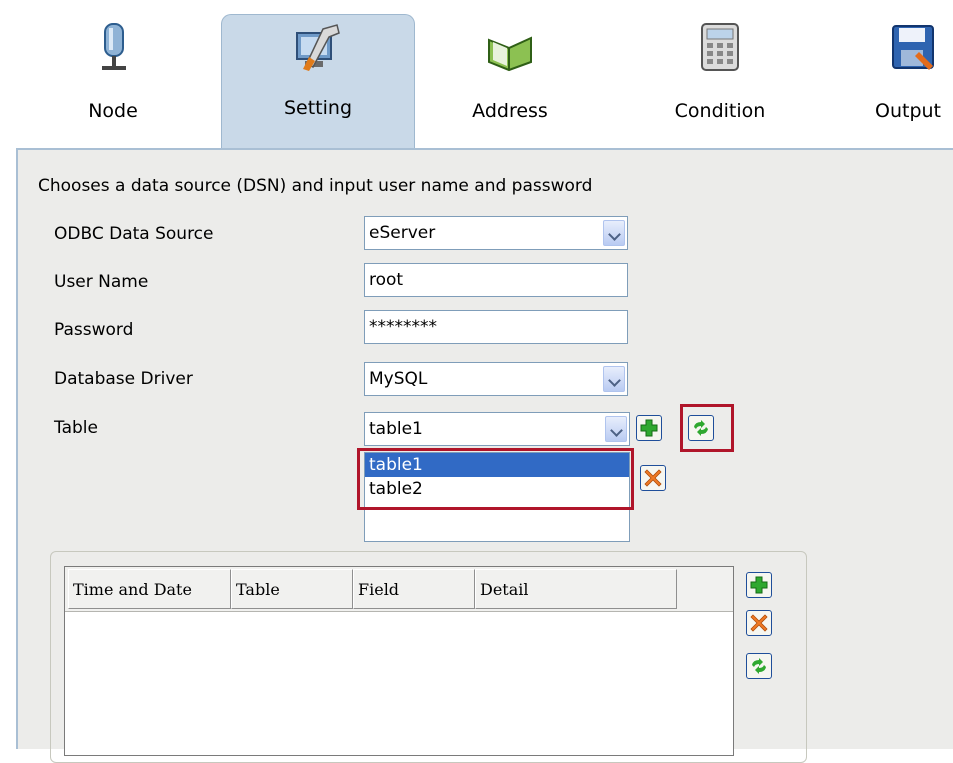 This screenshot has height=763, width=953. I want to click on user-name-value: root, so click(386, 280).